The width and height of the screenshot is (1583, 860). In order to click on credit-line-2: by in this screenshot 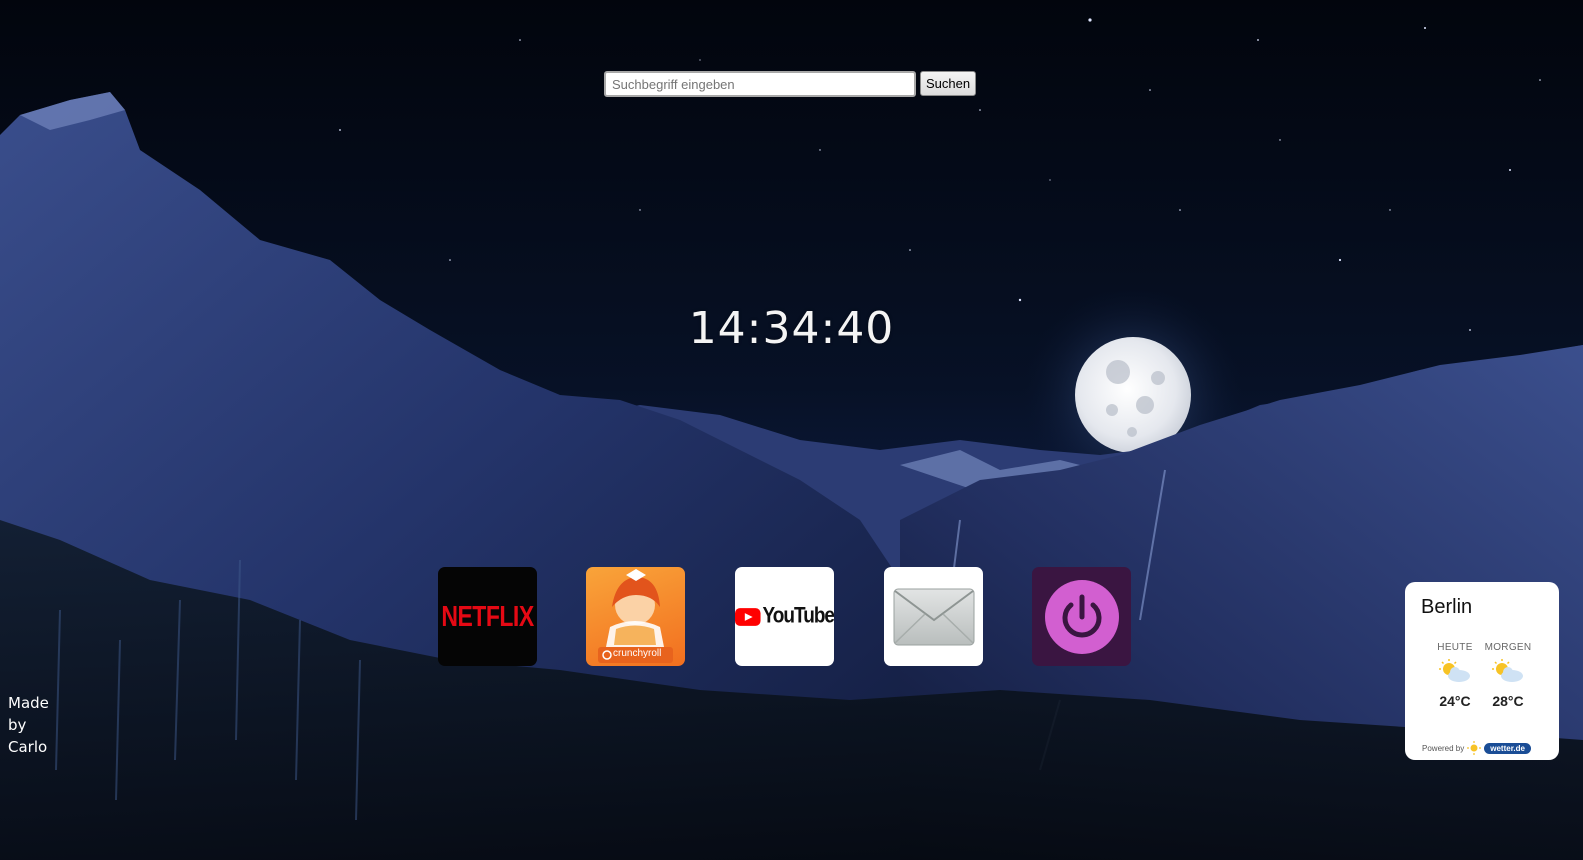, I will do `click(17, 725)`.